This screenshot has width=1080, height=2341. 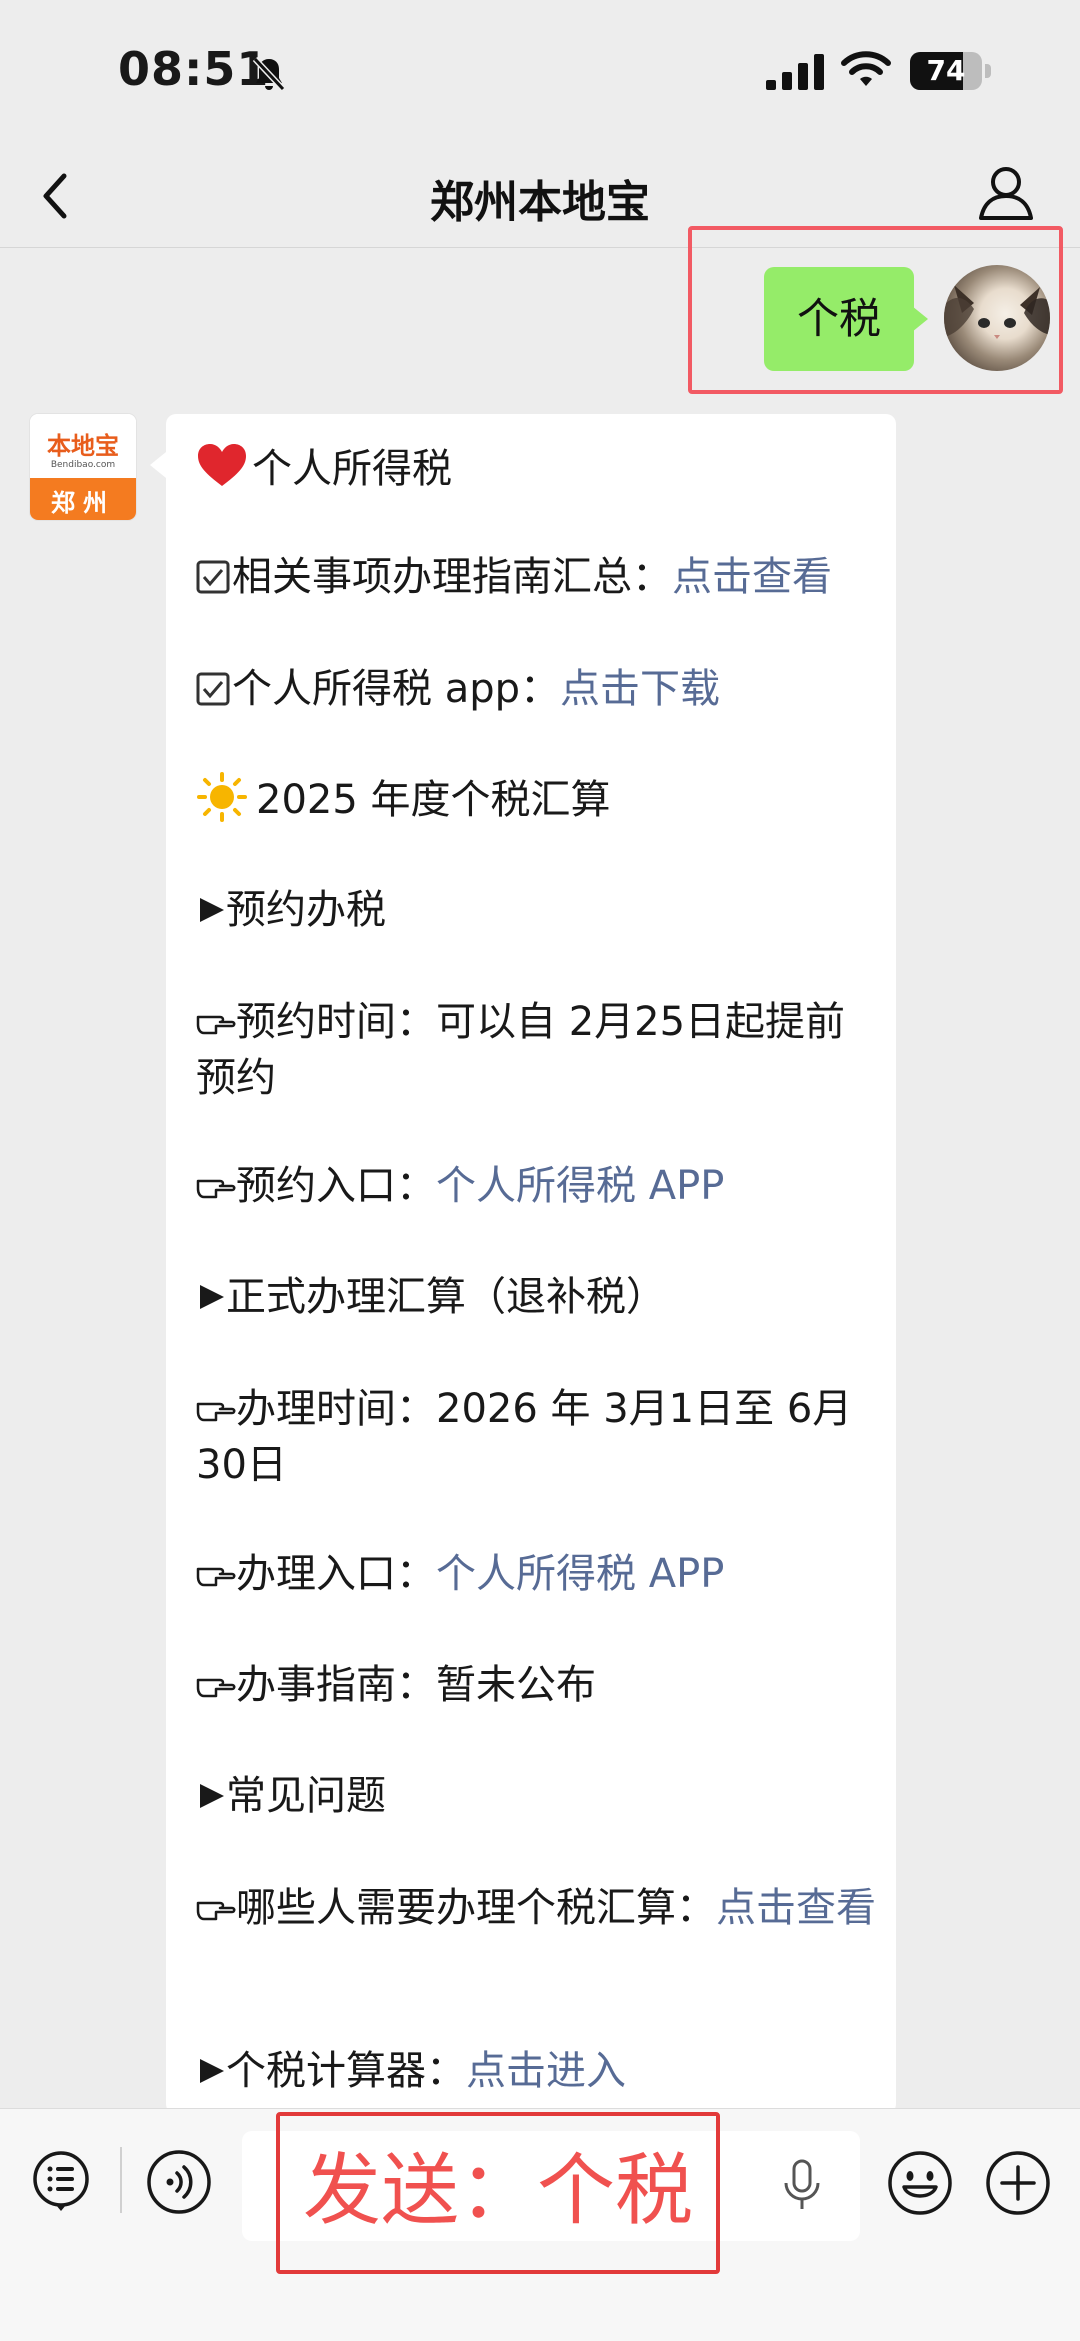 I want to click on appointment-time-line: 预约时间：可以自 2月25日起提前预约, so click(x=536, y=1050).